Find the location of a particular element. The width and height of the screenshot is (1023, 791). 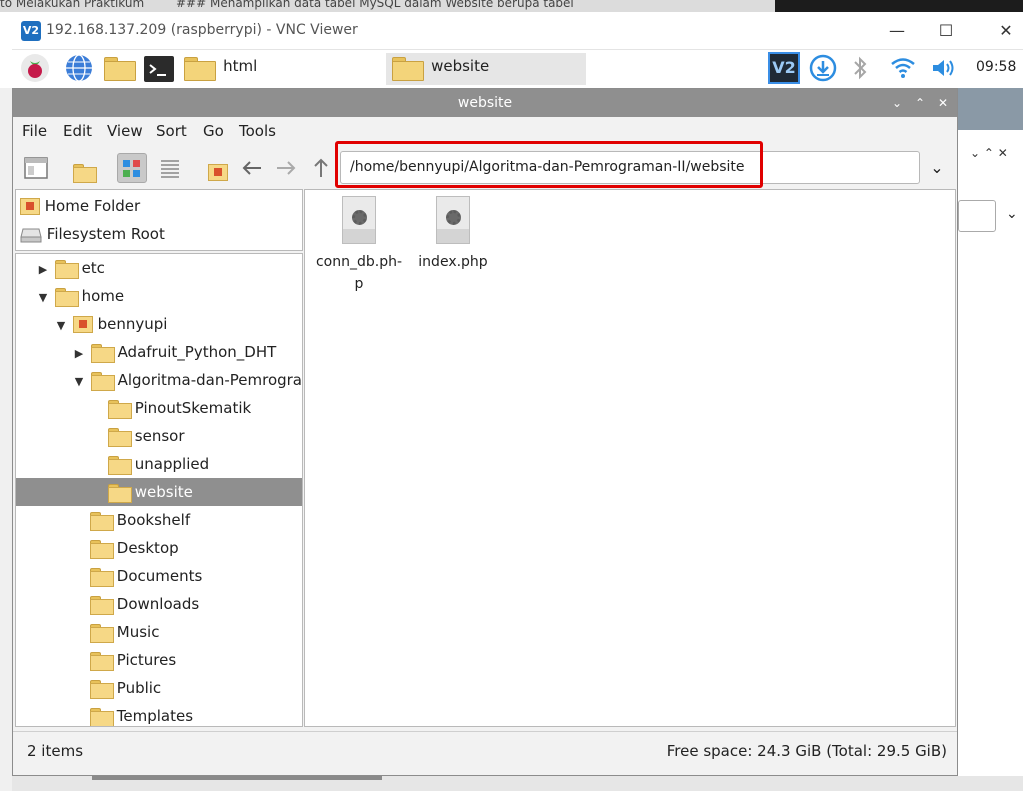

vnc-tray-icon: V2 is located at coordinates (784, 68).